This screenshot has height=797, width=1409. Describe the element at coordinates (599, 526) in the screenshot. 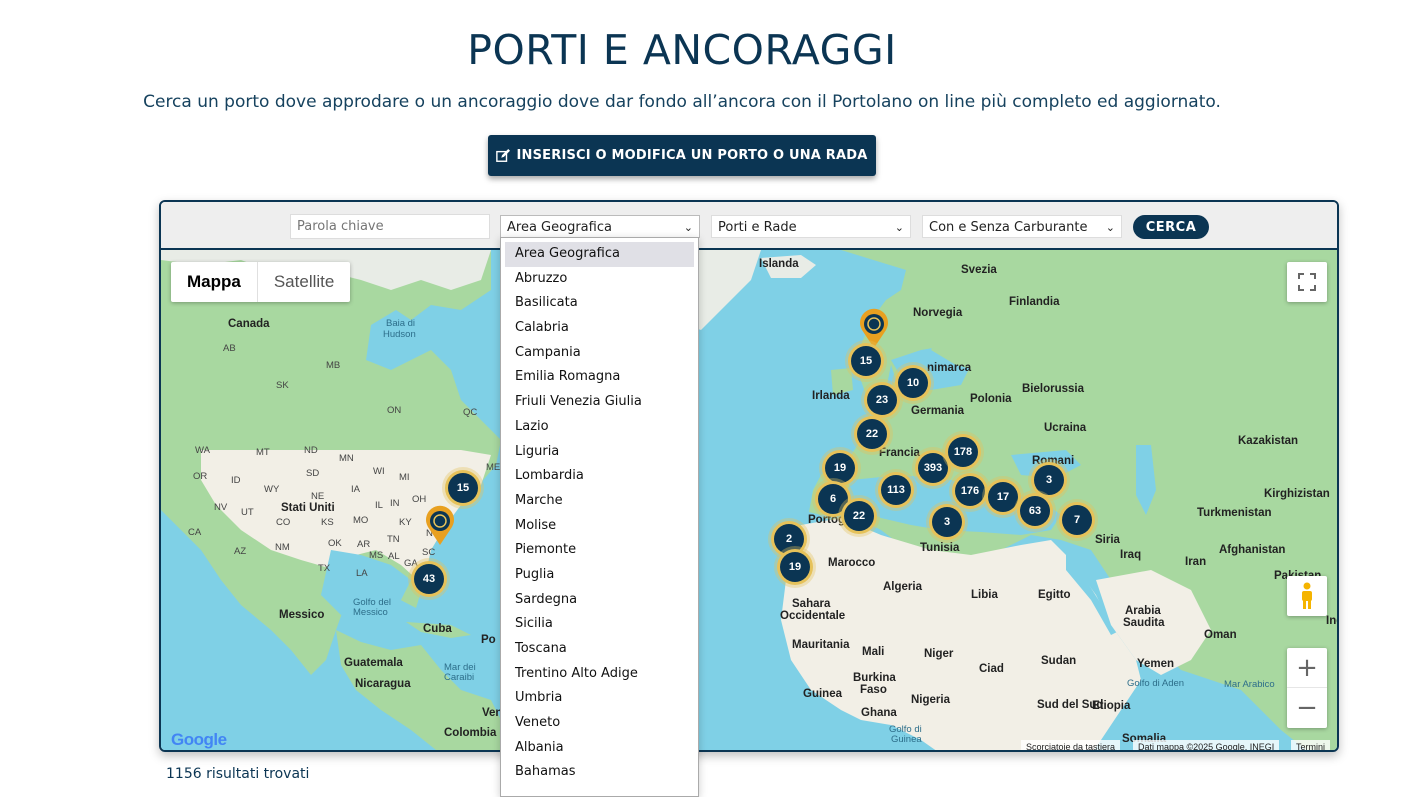

I see `dropdown-option: Molise` at that location.